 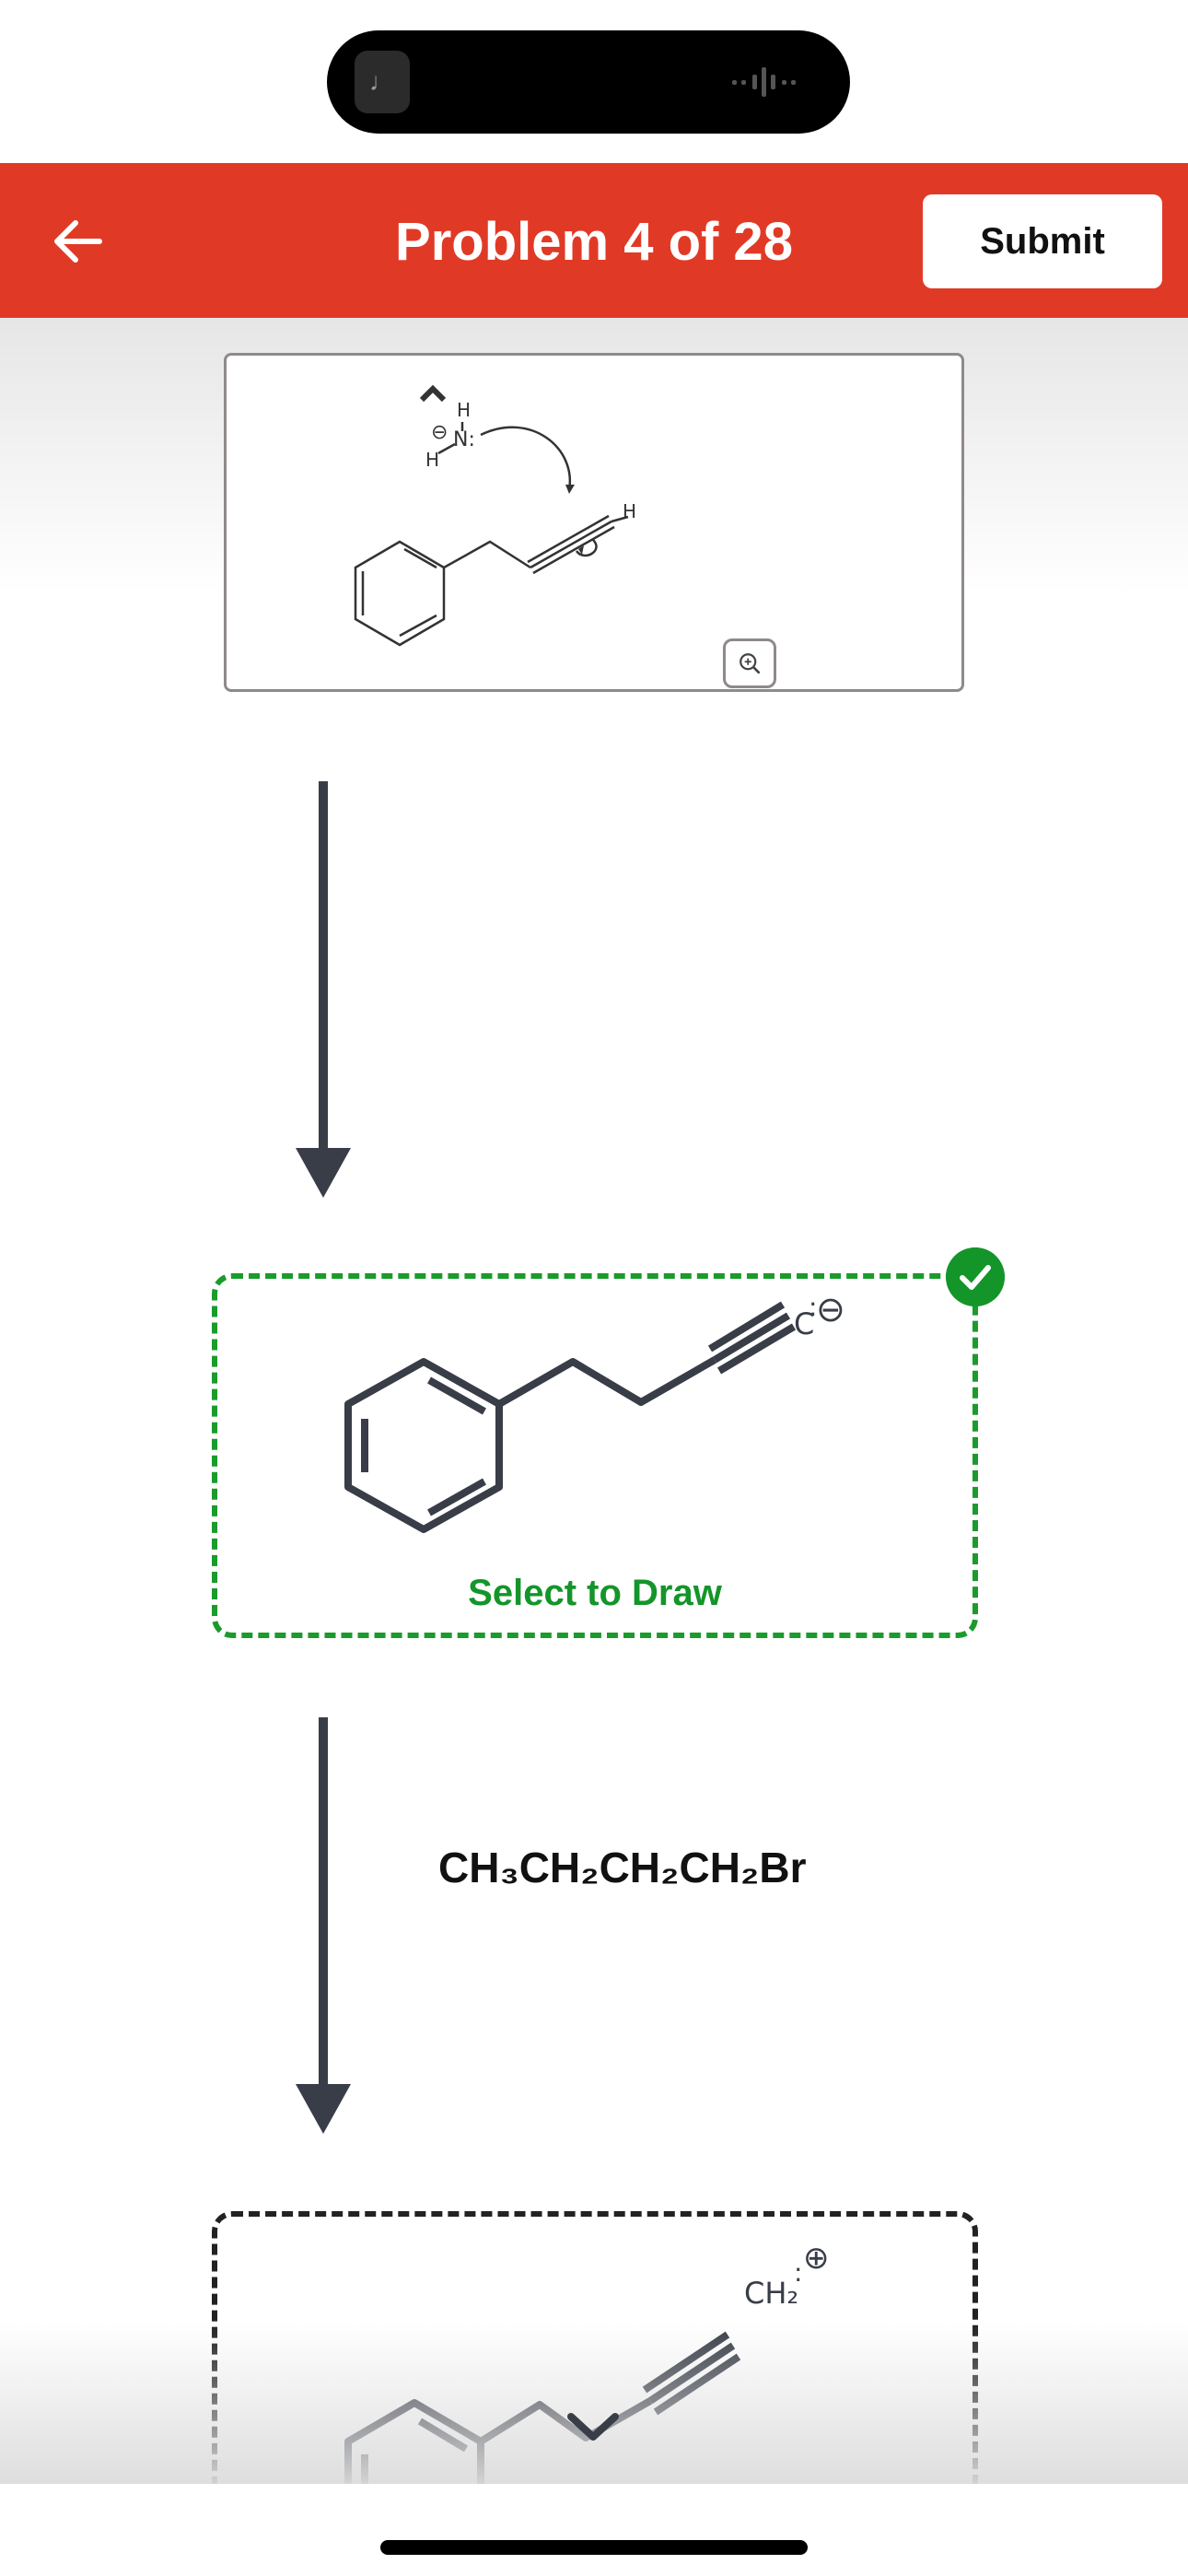 I want to click on benzene-ring, so click(x=400, y=593).